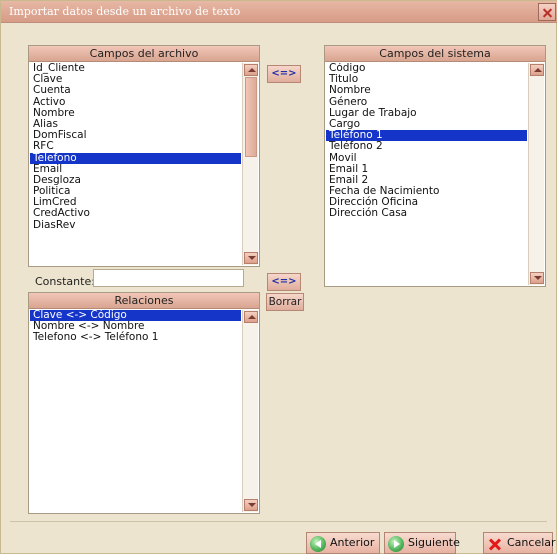  What do you see at coordinates (135, 90) in the screenshot?
I see `list-item: Cuenta` at bounding box center [135, 90].